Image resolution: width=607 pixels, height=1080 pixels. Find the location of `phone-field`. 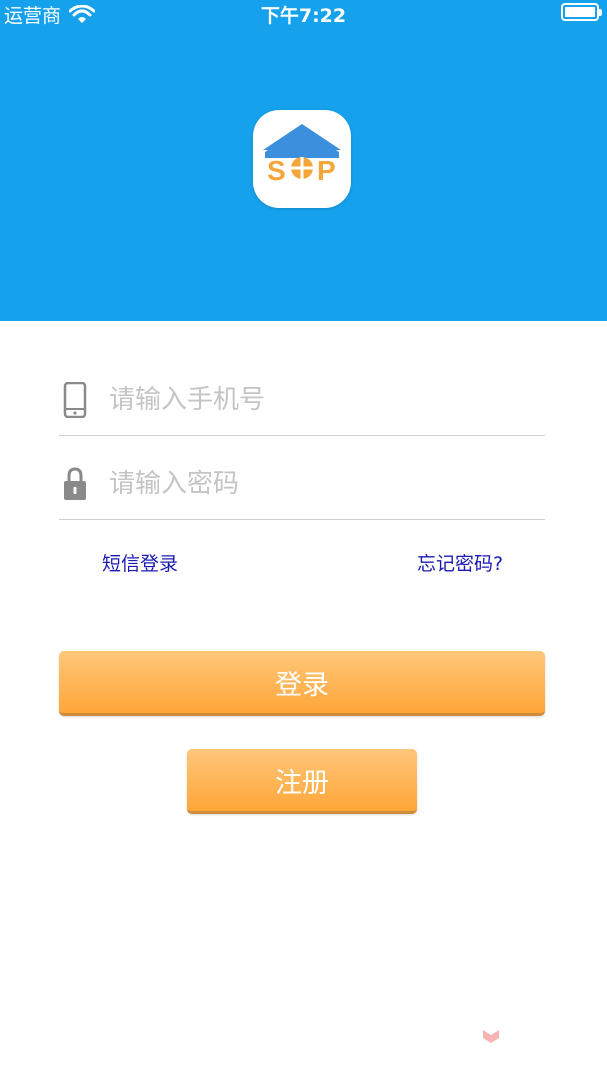

phone-field is located at coordinates (302, 394).